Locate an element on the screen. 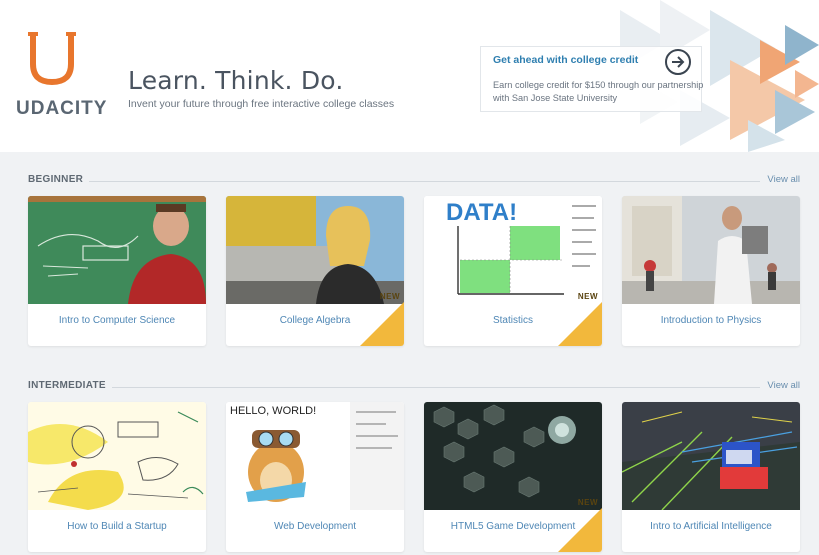 The width and height of the screenshot is (819, 555). course-thumbnail: HELLO, WORLD! is located at coordinates (315, 456).